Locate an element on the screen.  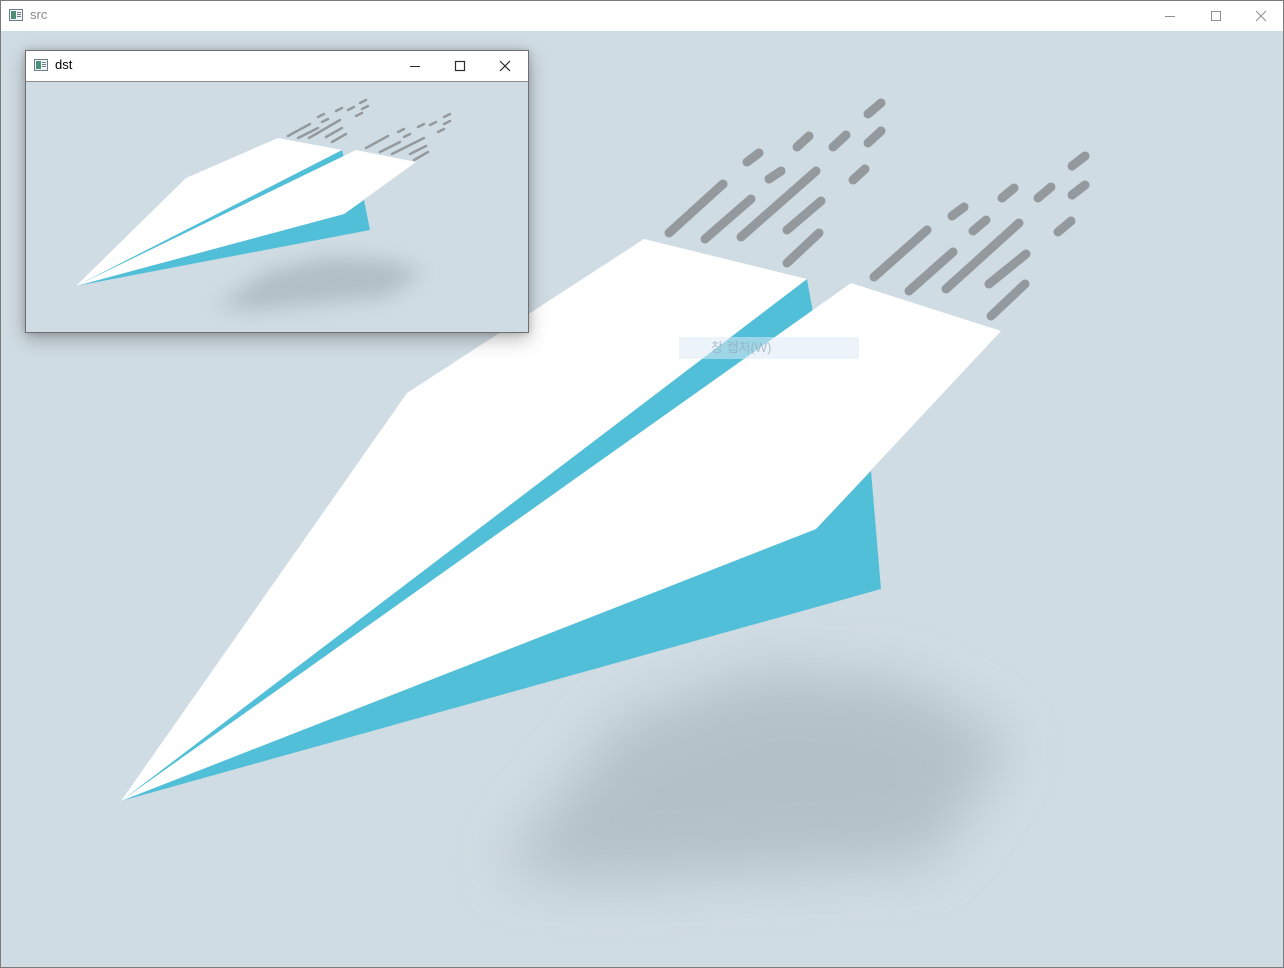
src-titlebar: src is located at coordinates (642, 16).